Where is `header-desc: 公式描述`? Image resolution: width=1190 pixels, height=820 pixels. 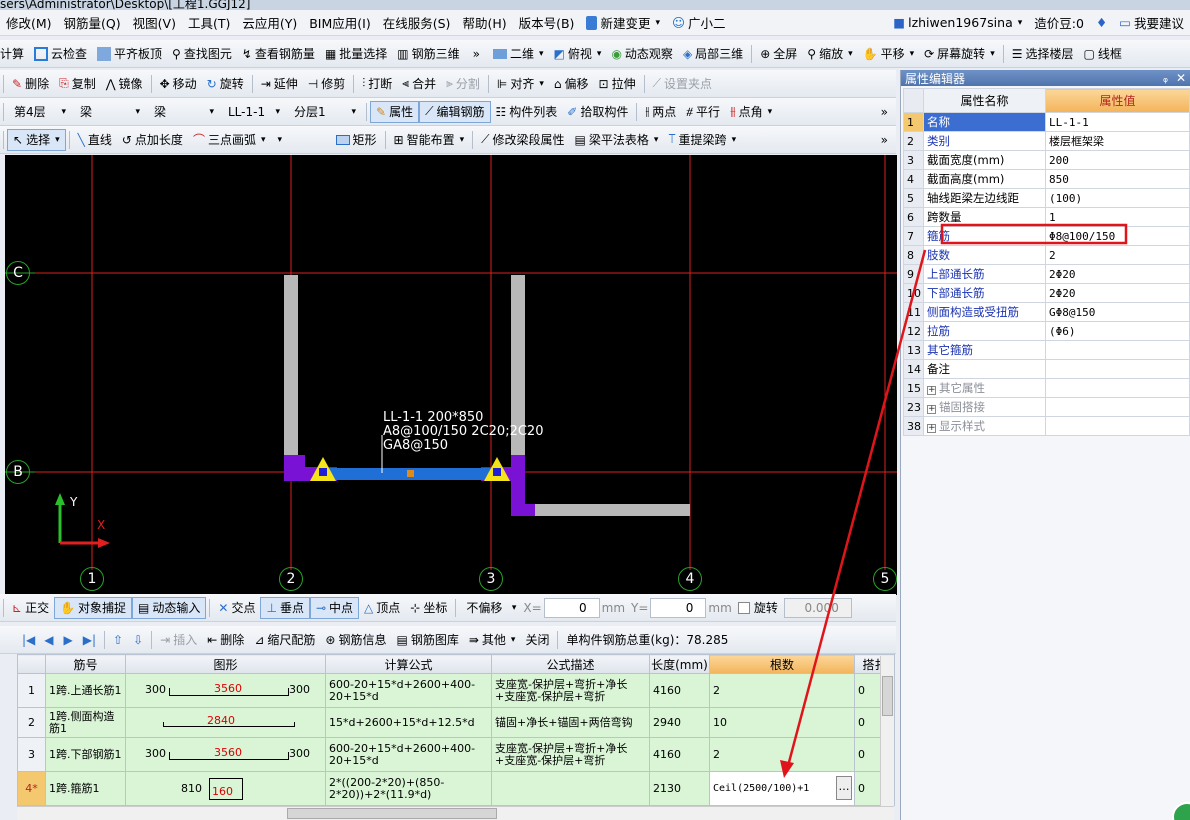 header-desc: 公式描述 is located at coordinates (570, 664).